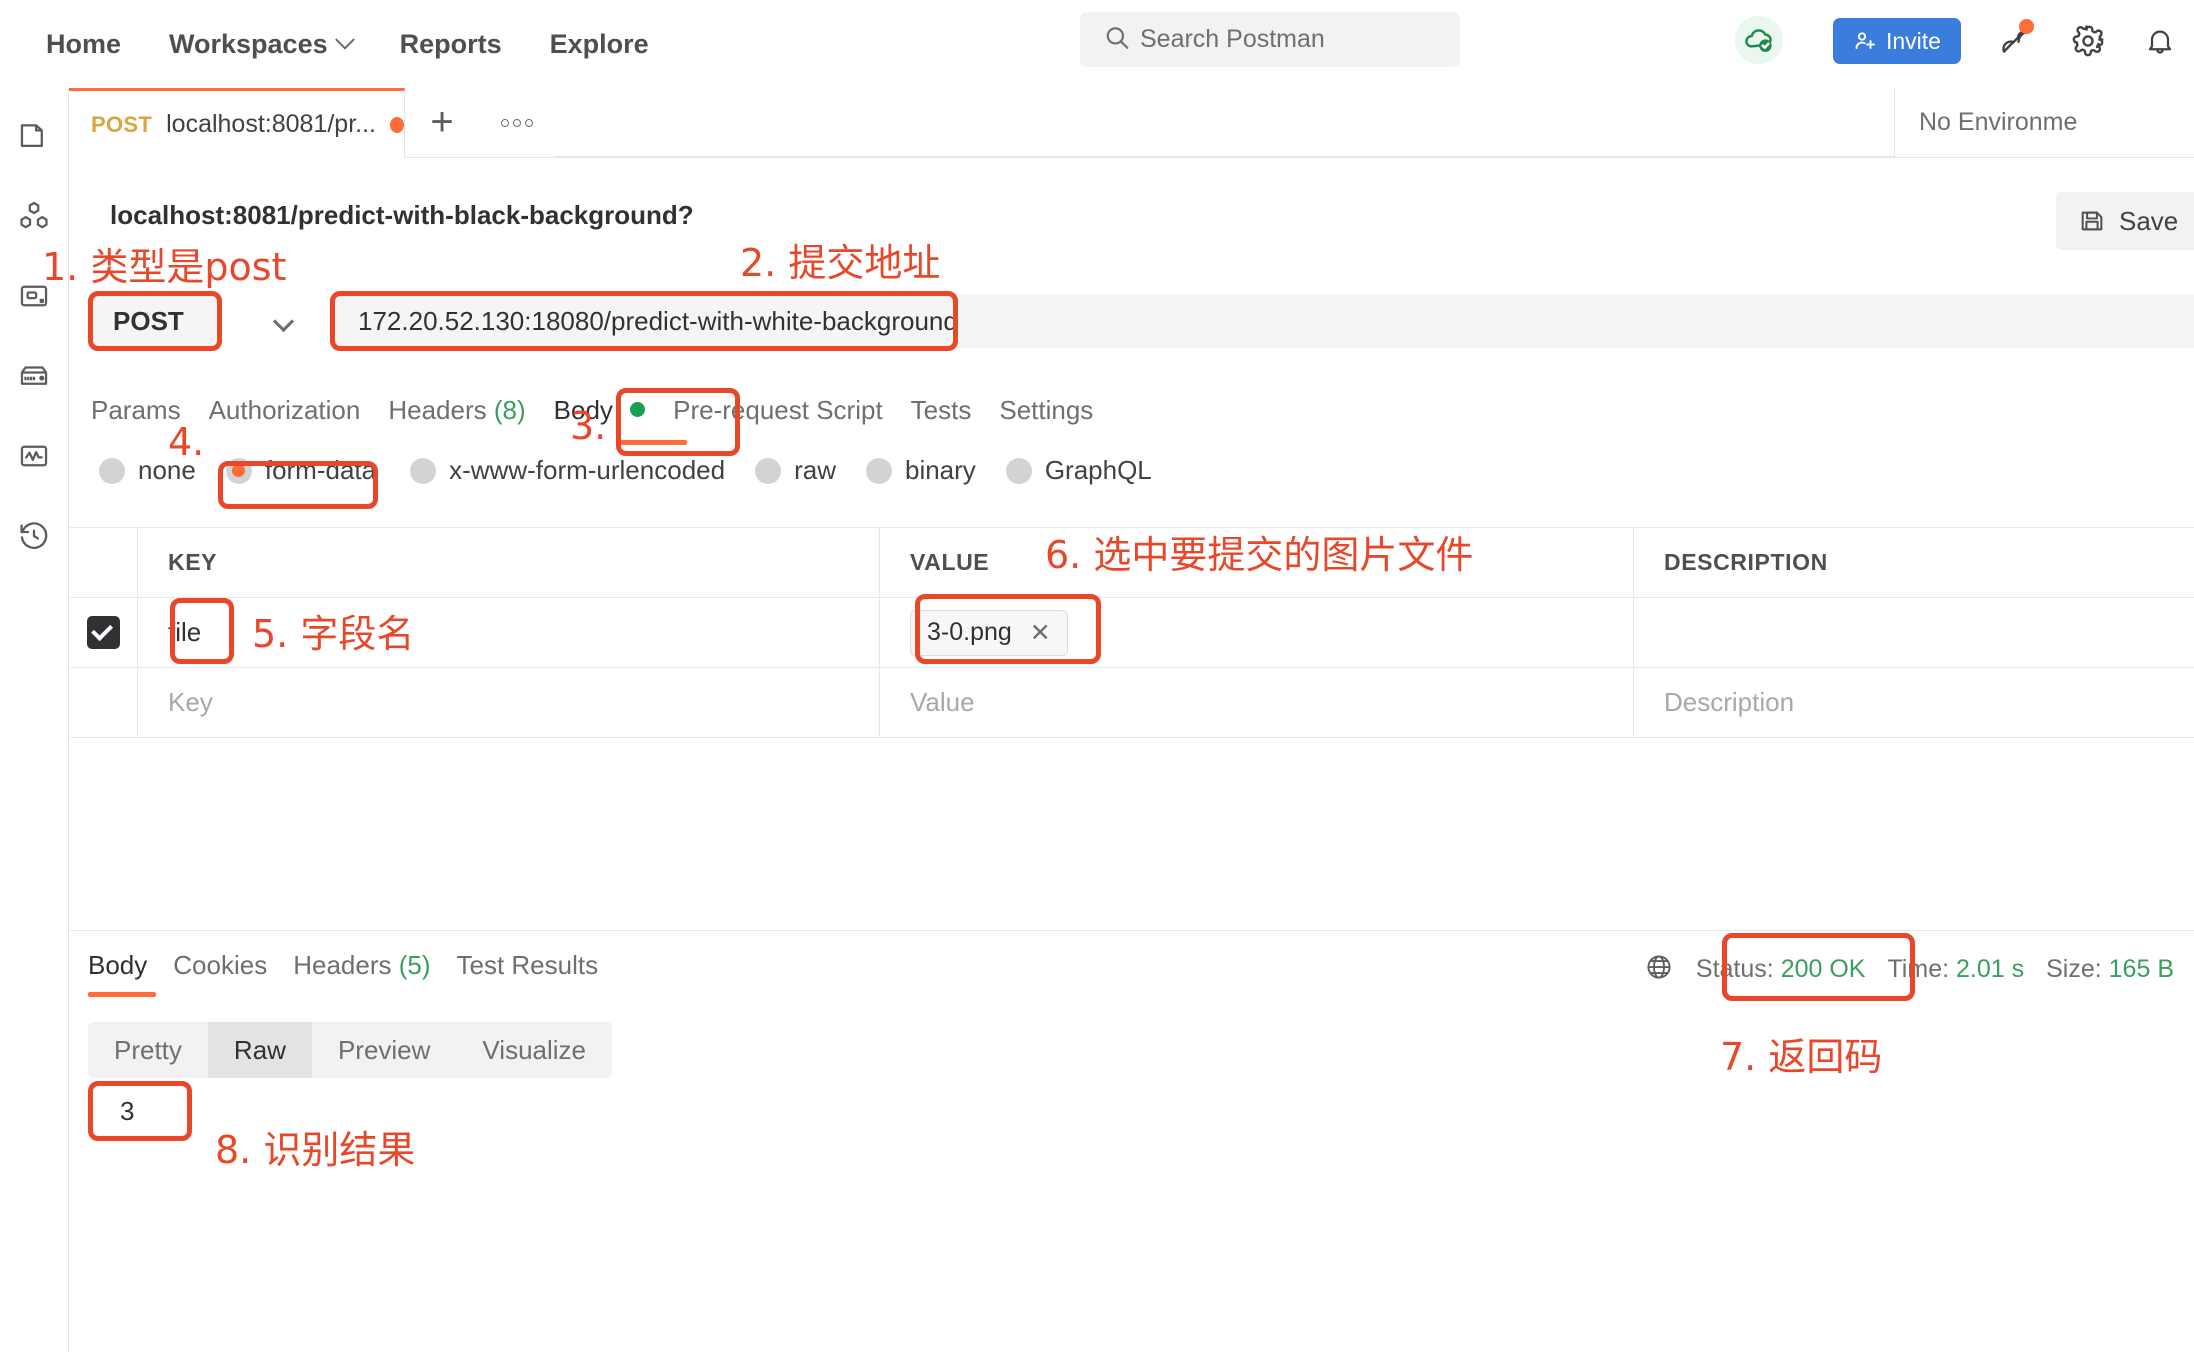 Image resolution: width=2194 pixels, height=1352 pixels. Describe the element at coordinates (320, 470) in the screenshot. I see `body-type-form-data-label: form-data` at that location.